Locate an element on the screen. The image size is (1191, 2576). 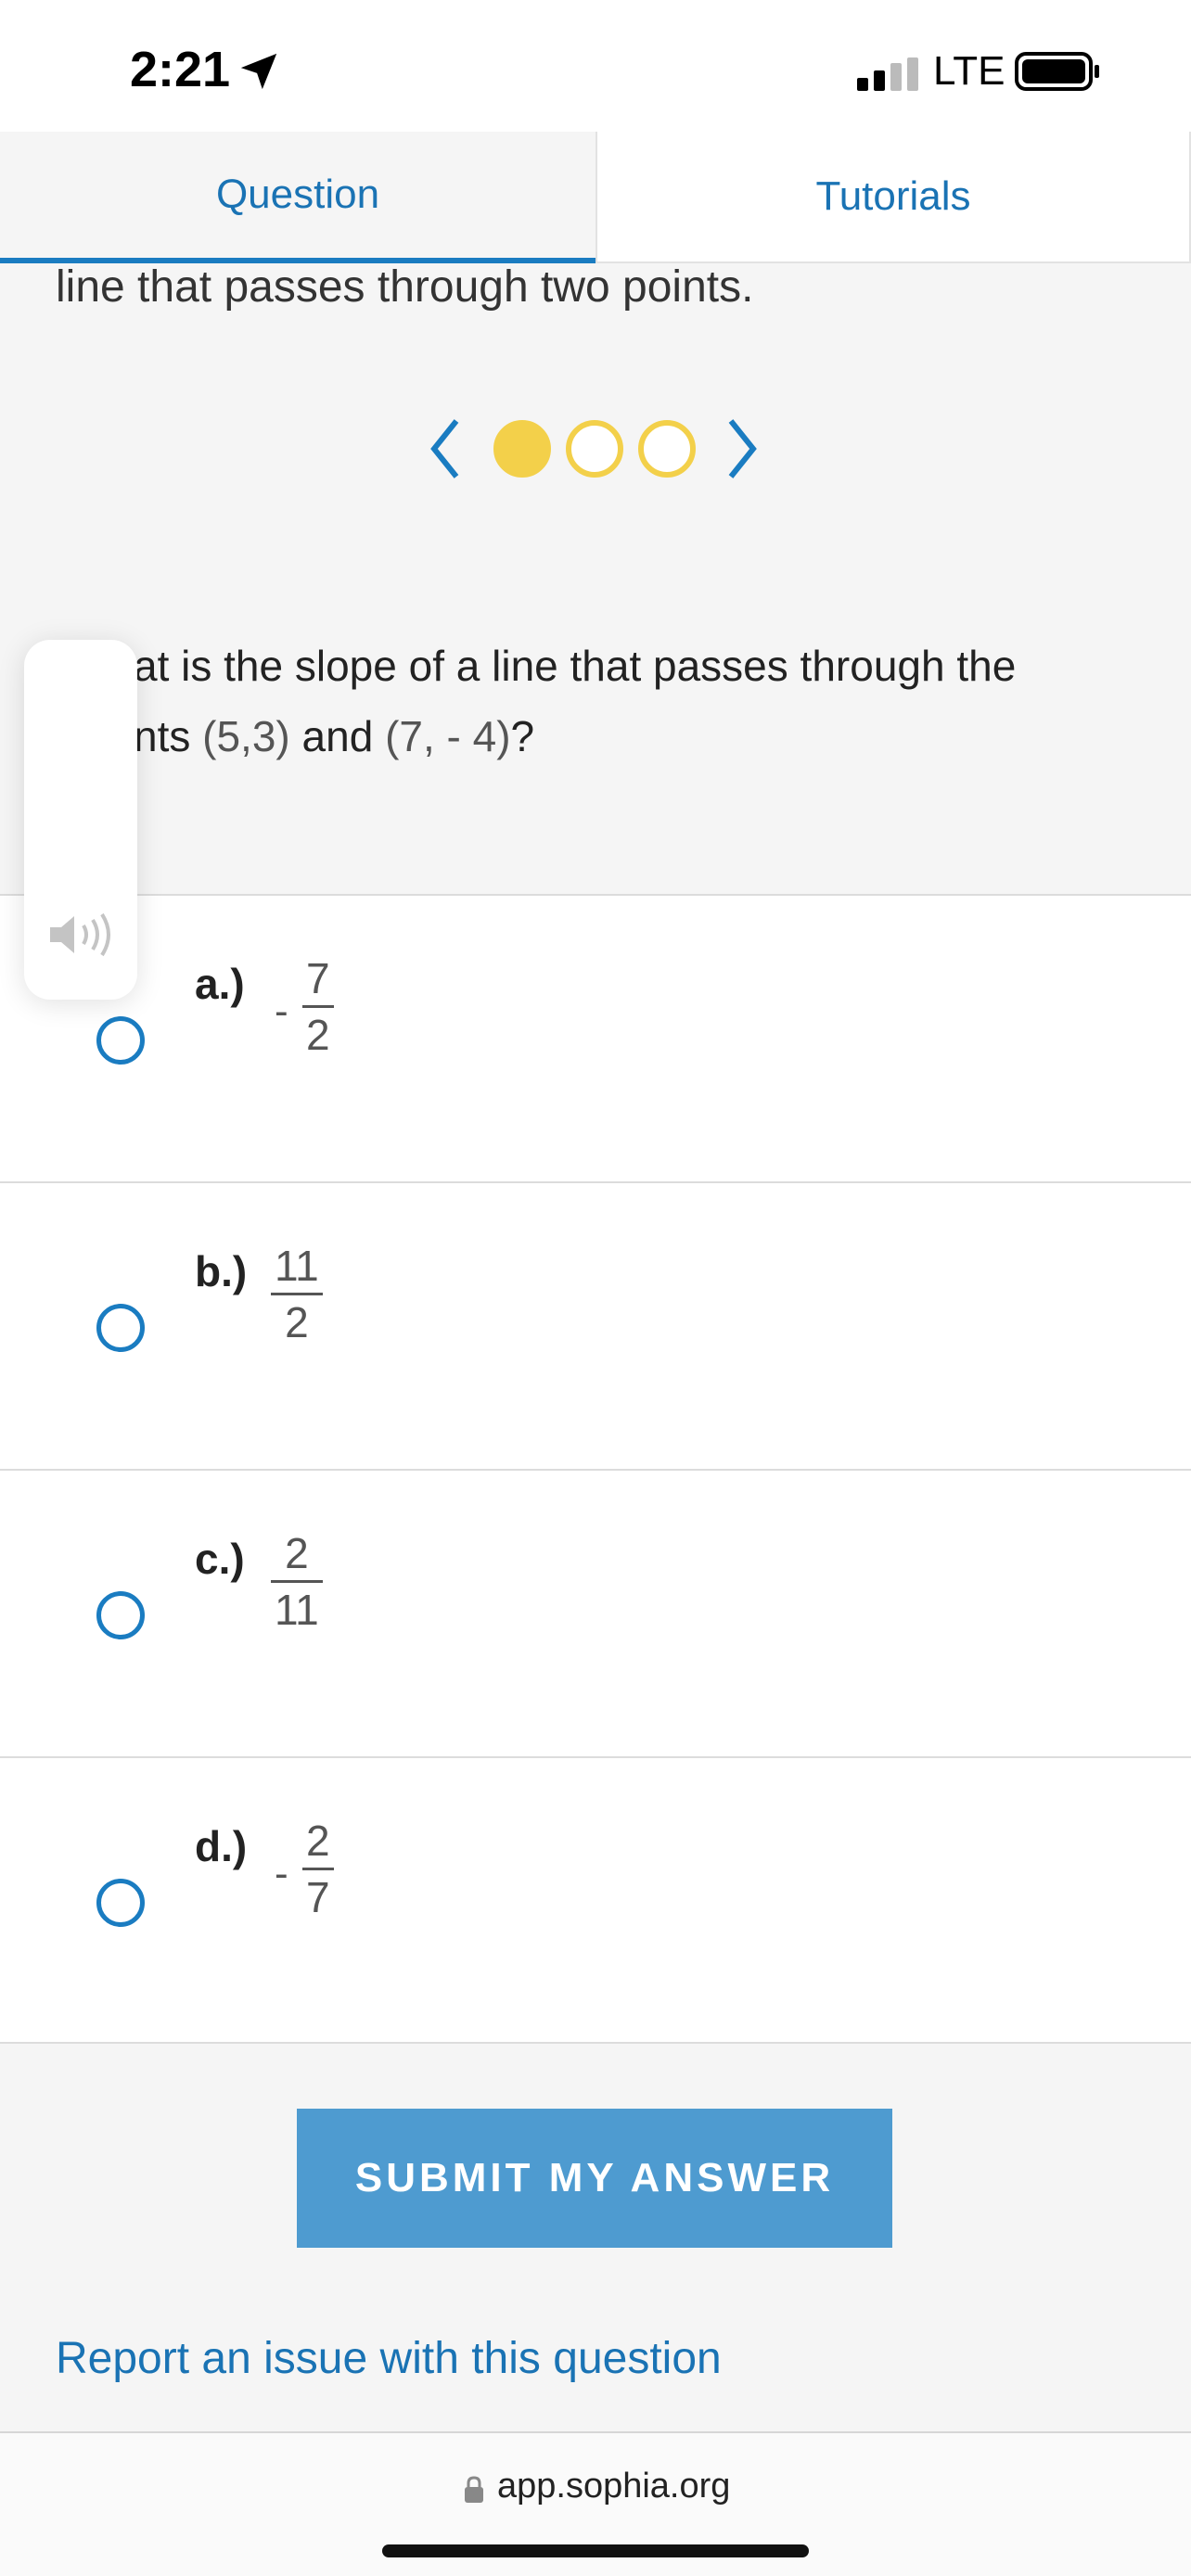
option-c-label: c.) is located at coordinates (220, 1559).